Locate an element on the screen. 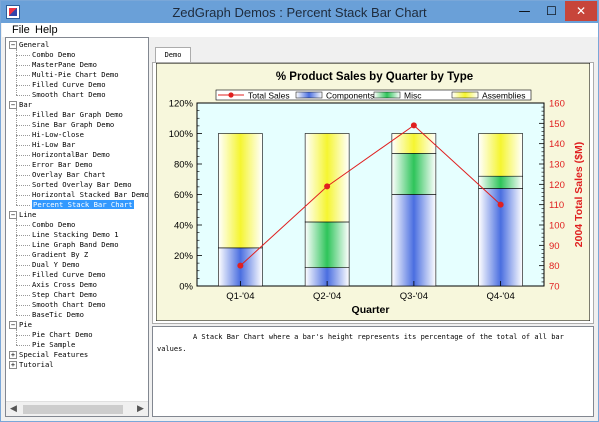 The width and height of the screenshot is (599, 422). tree-item: Gradient By Z is located at coordinates (47, 255).